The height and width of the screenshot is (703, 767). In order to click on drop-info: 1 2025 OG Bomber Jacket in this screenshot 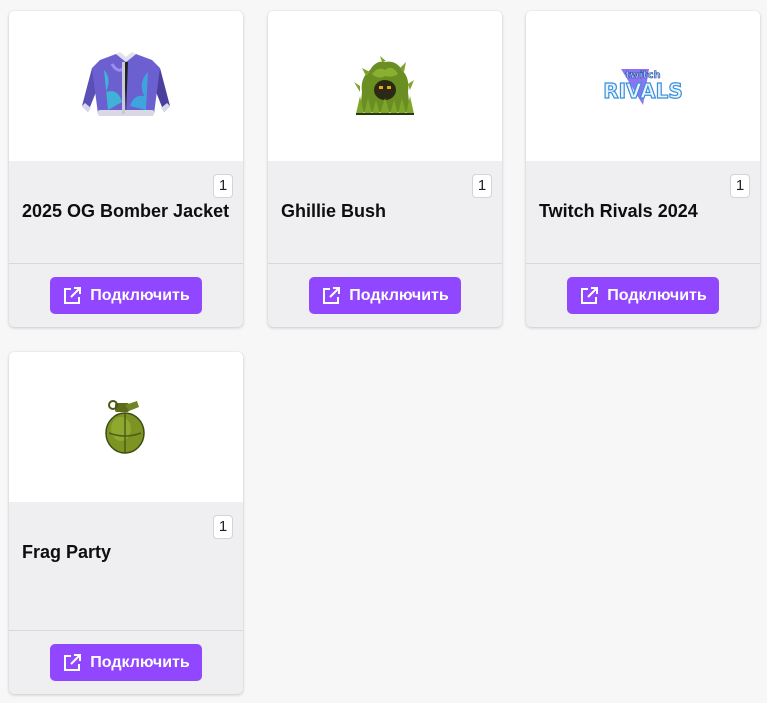, I will do `click(126, 212)`.